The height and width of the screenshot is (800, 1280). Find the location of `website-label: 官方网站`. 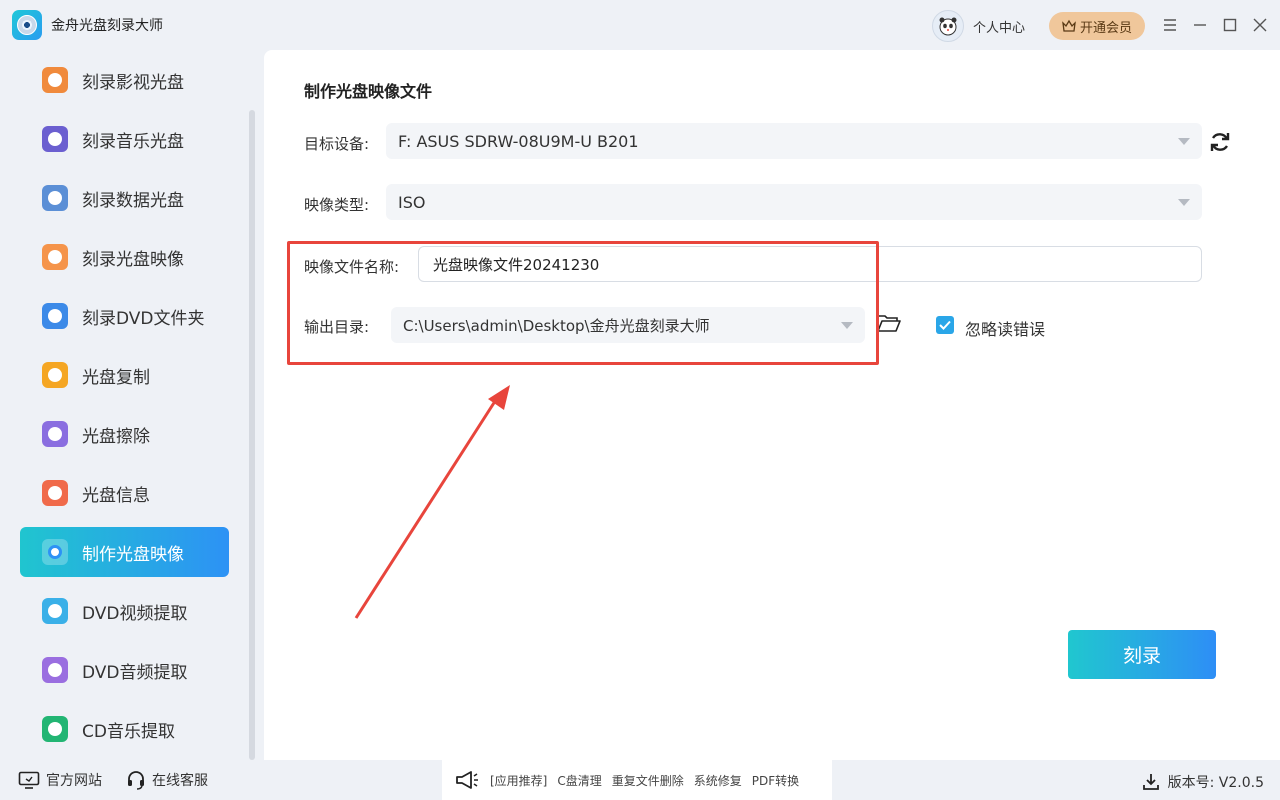

website-label: 官方网站 is located at coordinates (74, 781).